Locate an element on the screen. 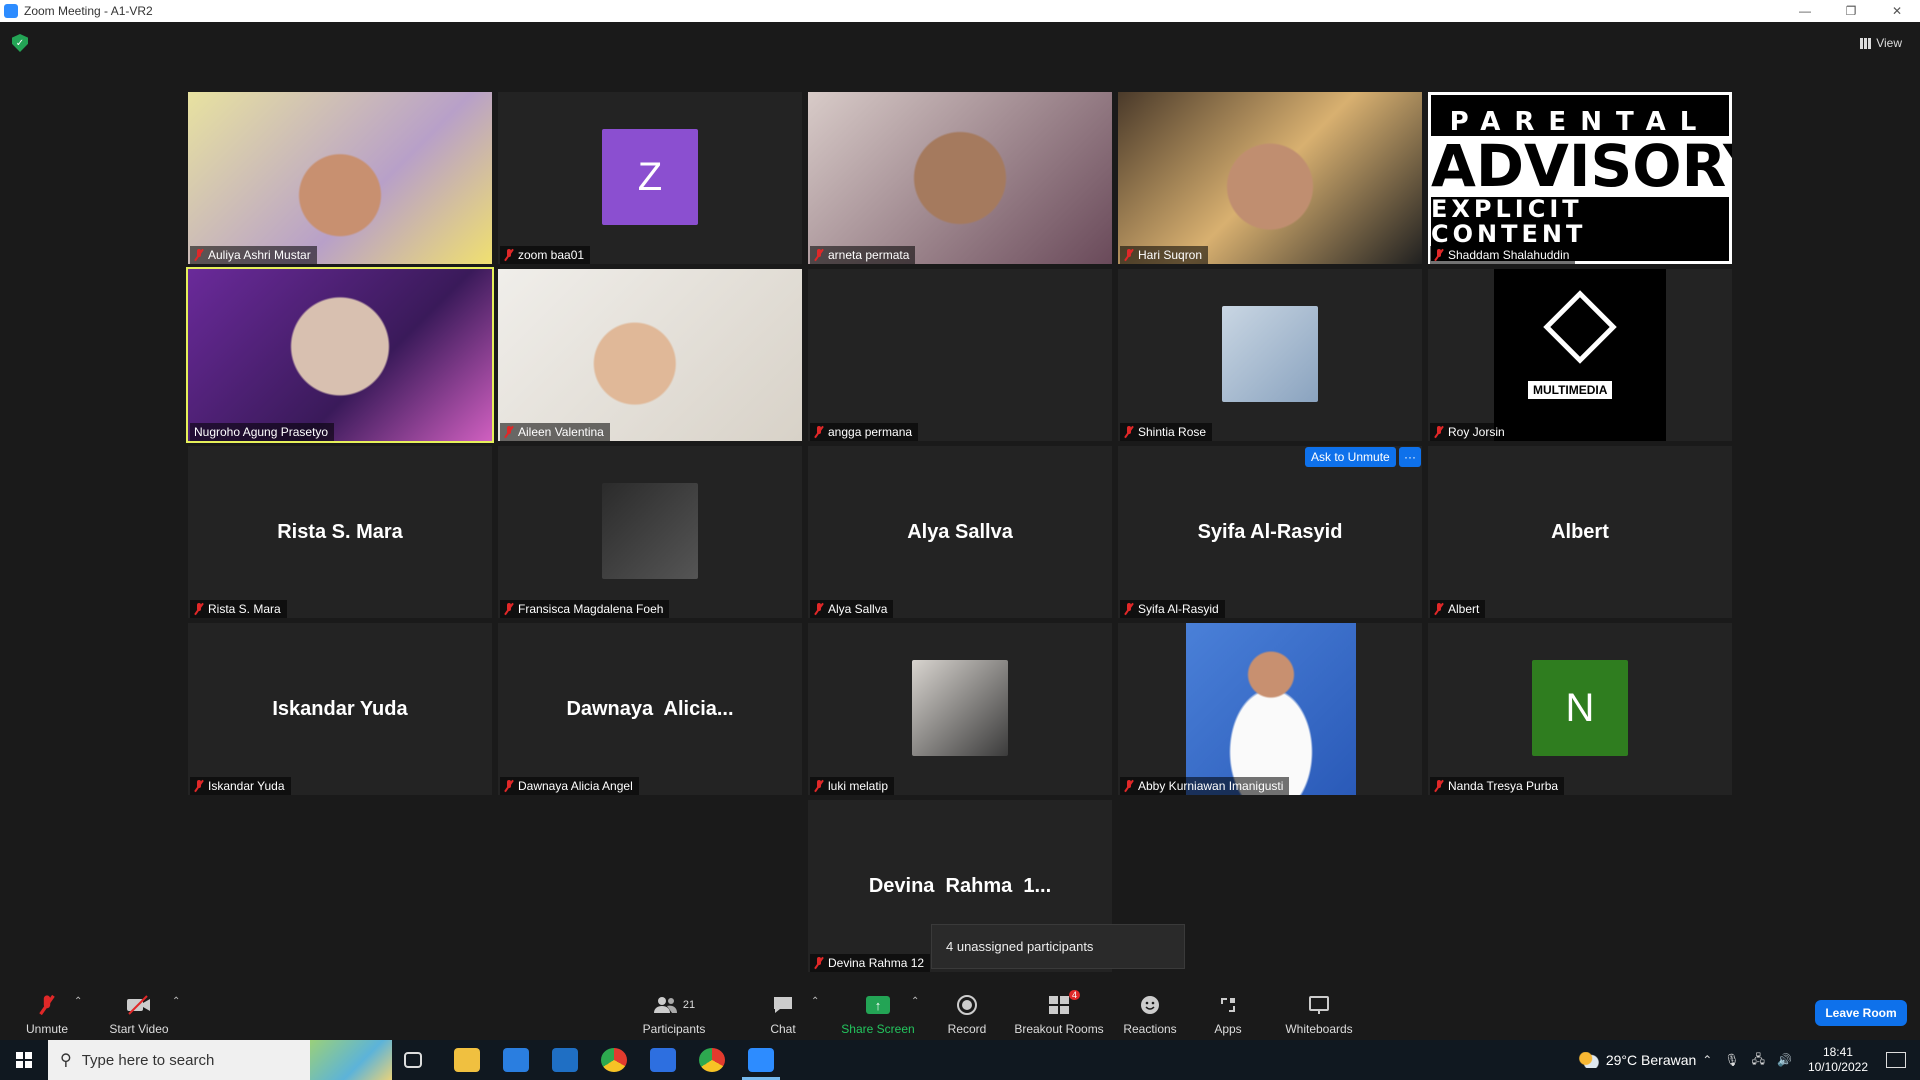 The height and width of the screenshot is (1080, 1920). participant-display-name: Syifa Al-Rasyid is located at coordinates (1270, 531).